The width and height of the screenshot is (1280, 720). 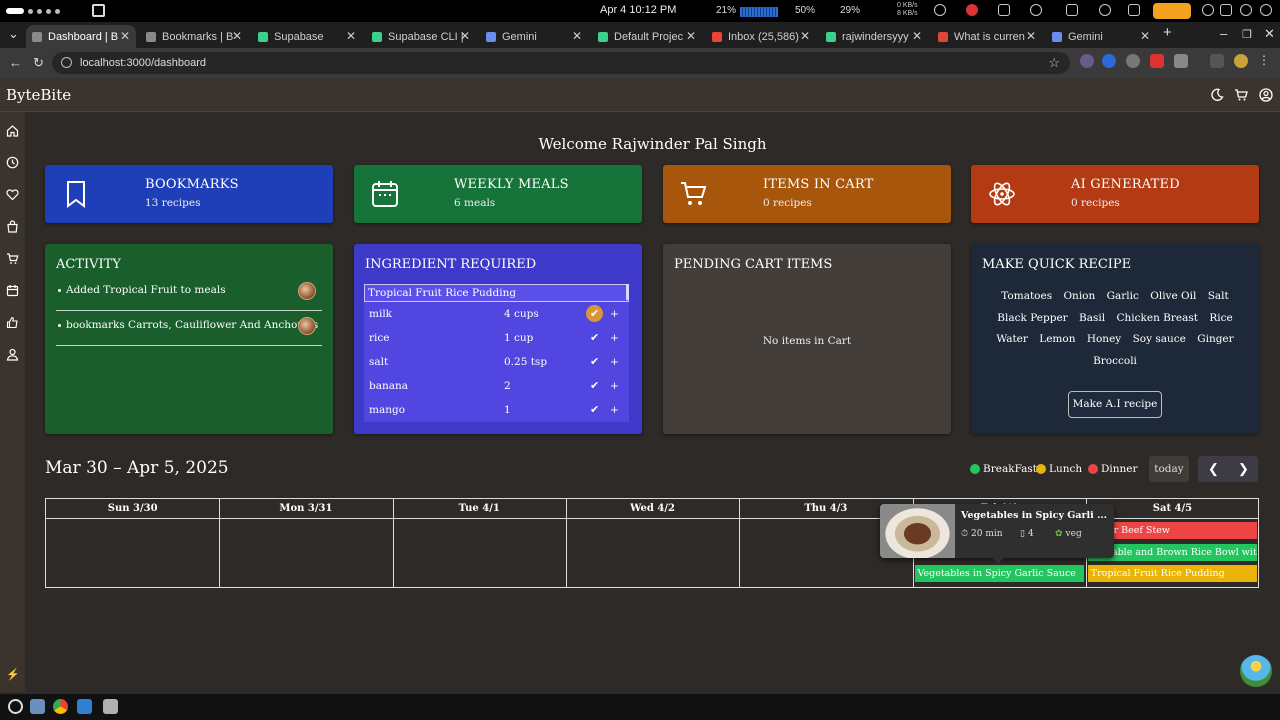 What do you see at coordinates (1172, 573) in the screenshot?
I see `meal-event: Tropical Fruit Rice Pudding` at bounding box center [1172, 573].